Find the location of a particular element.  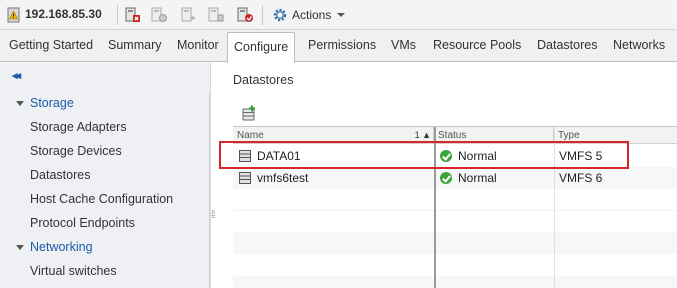

datastore-status: Normal is located at coordinates (477, 178).